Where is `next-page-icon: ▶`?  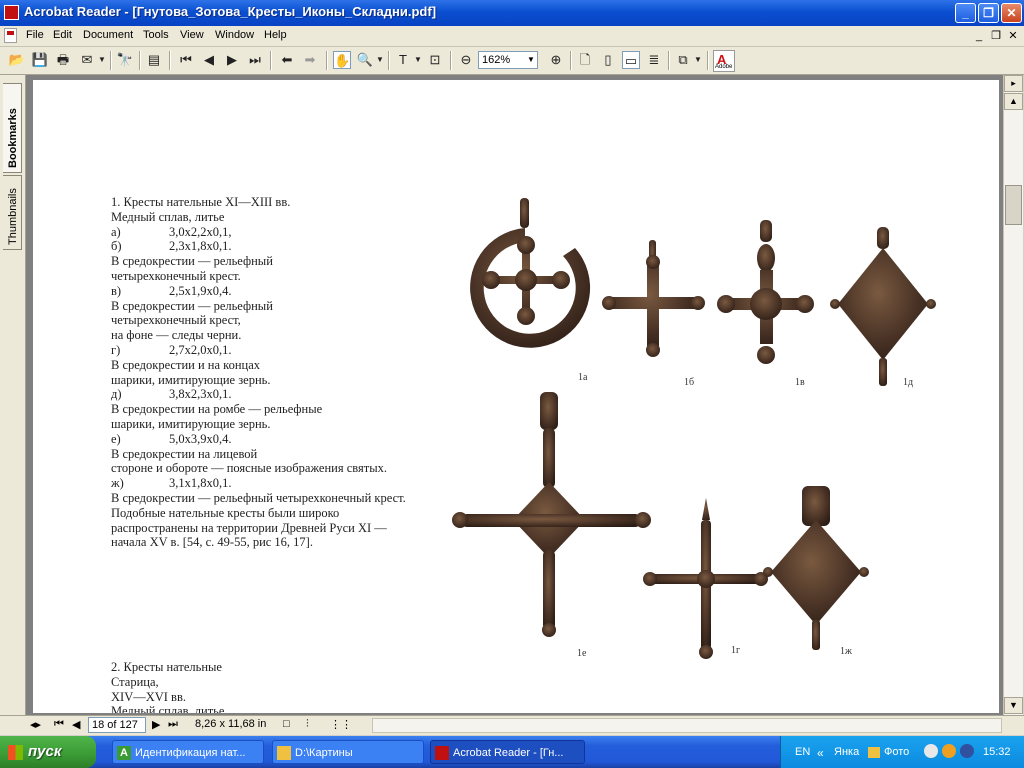 next-page-icon: ▶ is located at coordinates (232, 60).